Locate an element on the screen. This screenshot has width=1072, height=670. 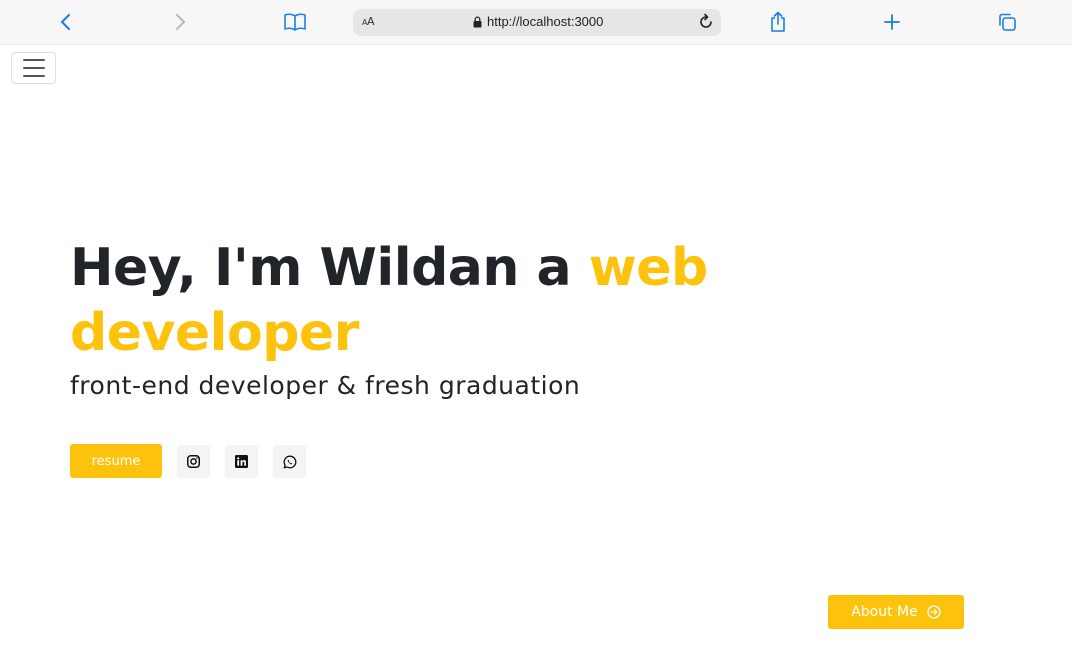
tabs-overview-button is located at coordinates (1007, 22).